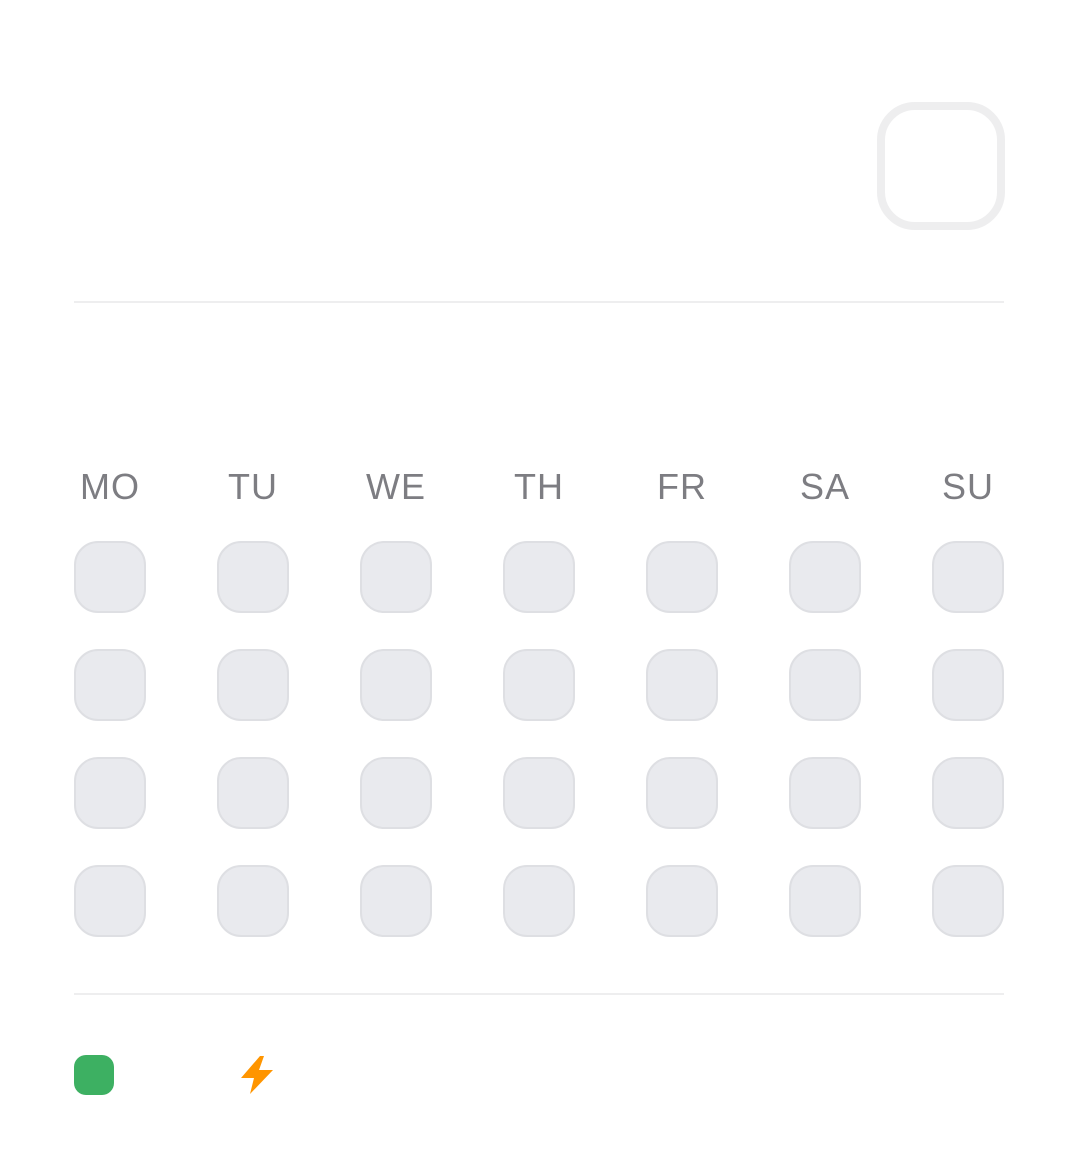 The image size is (1078, 1167). Describe the element at coordinates (396, 486) in the screenshot. I see `weekday-label-we: WE` at that location.